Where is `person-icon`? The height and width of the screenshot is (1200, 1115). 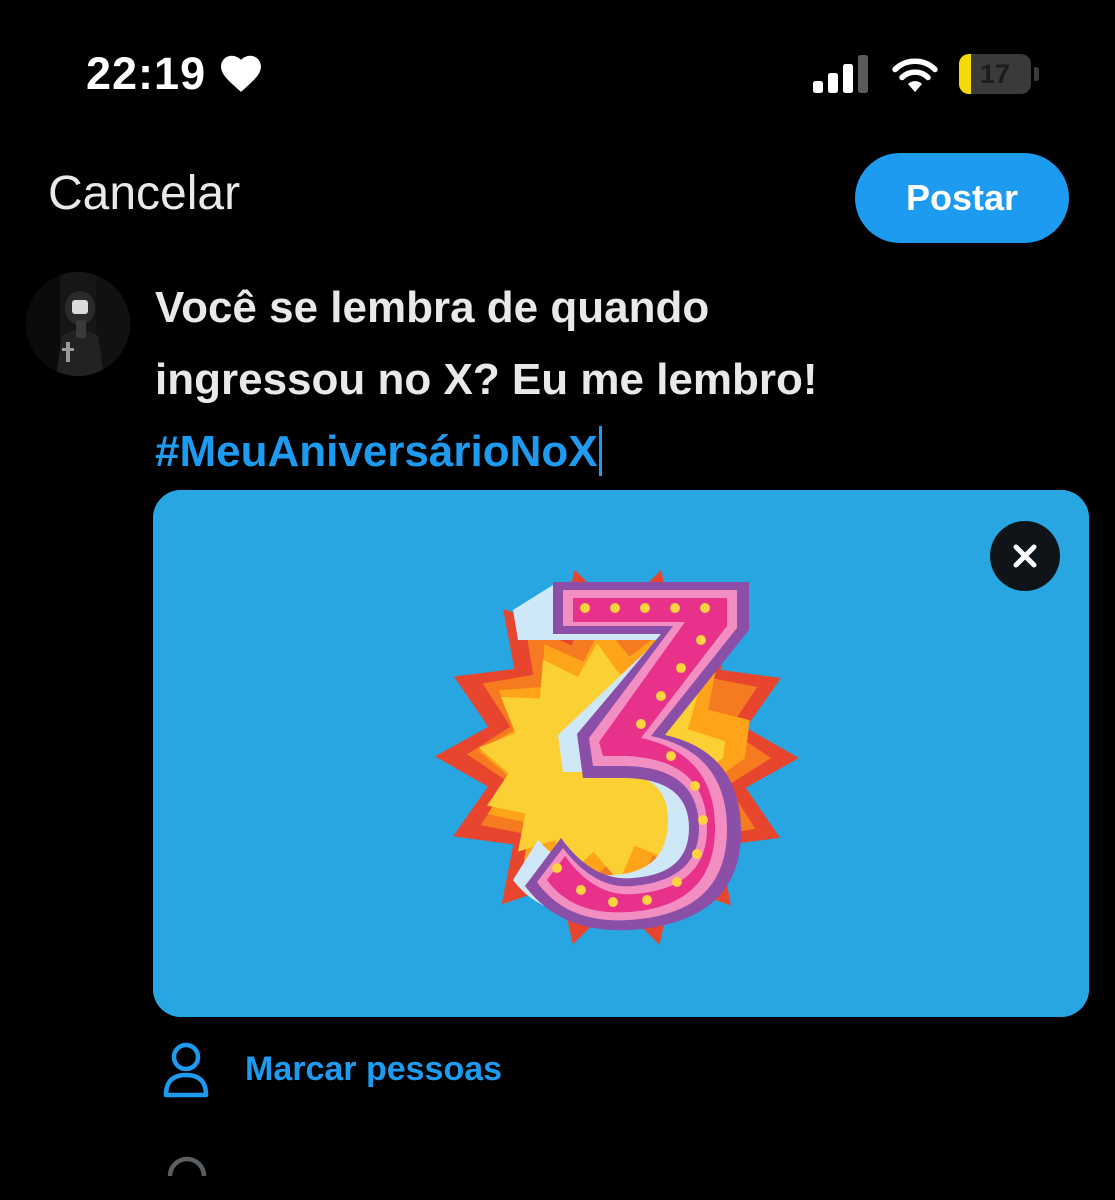
person-icon is located at coordinates (186, 1069).